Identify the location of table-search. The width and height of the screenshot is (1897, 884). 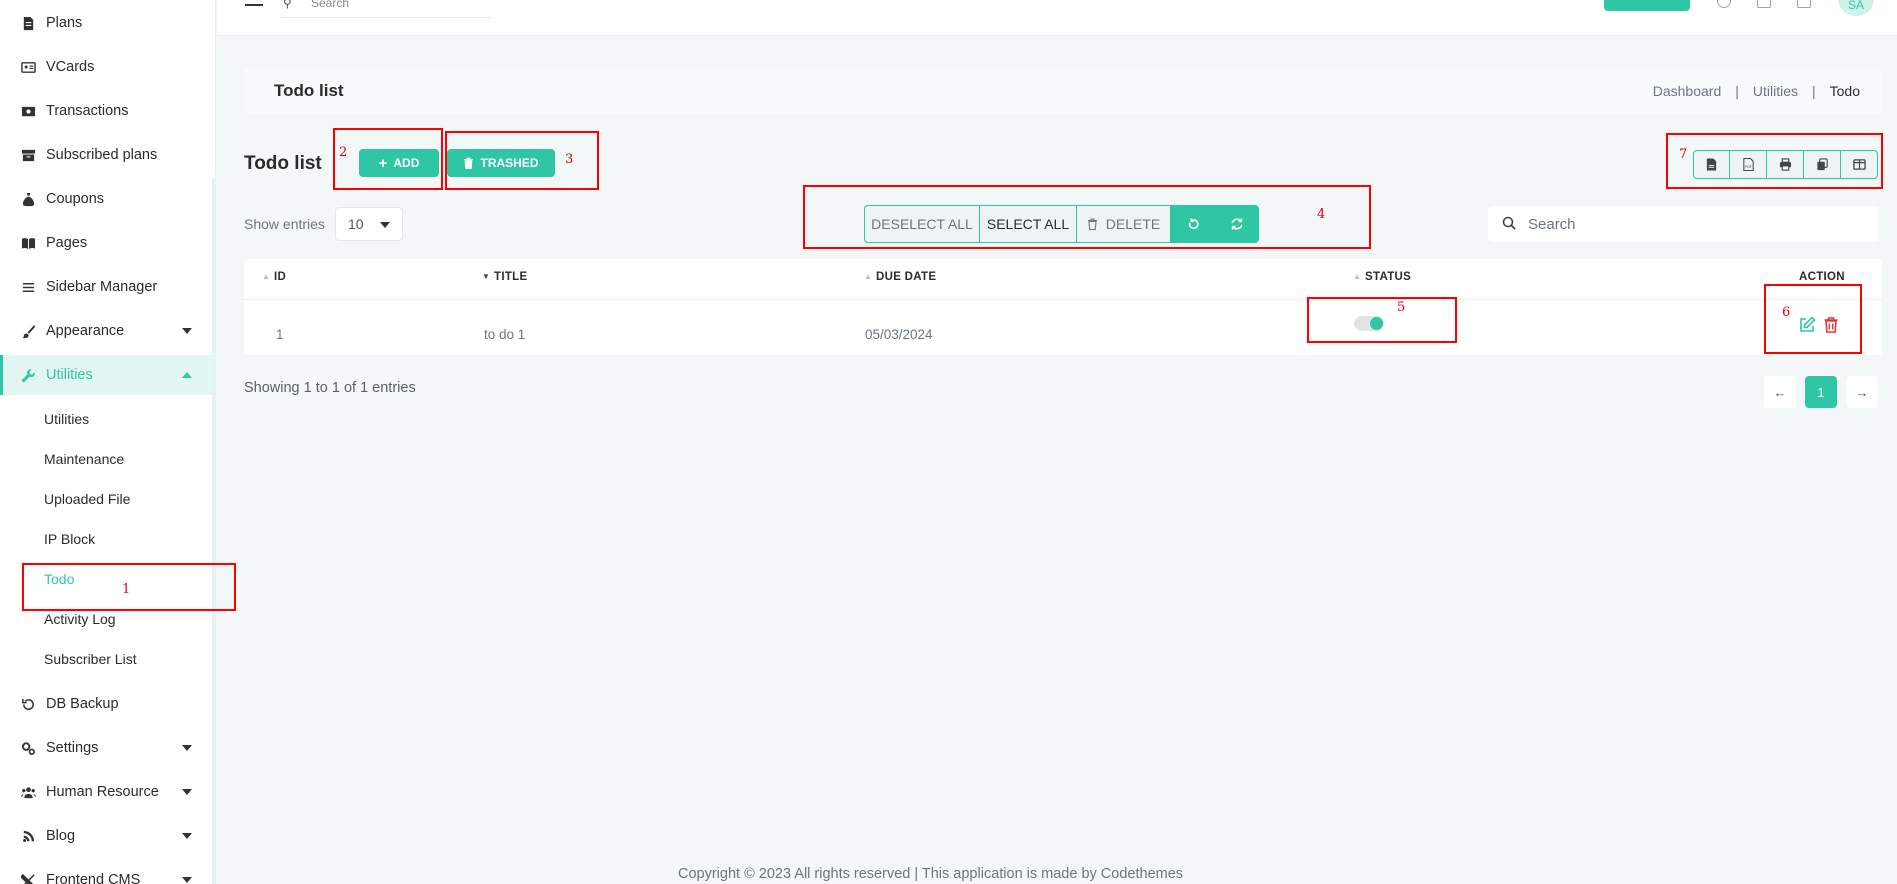
(1683, 224).